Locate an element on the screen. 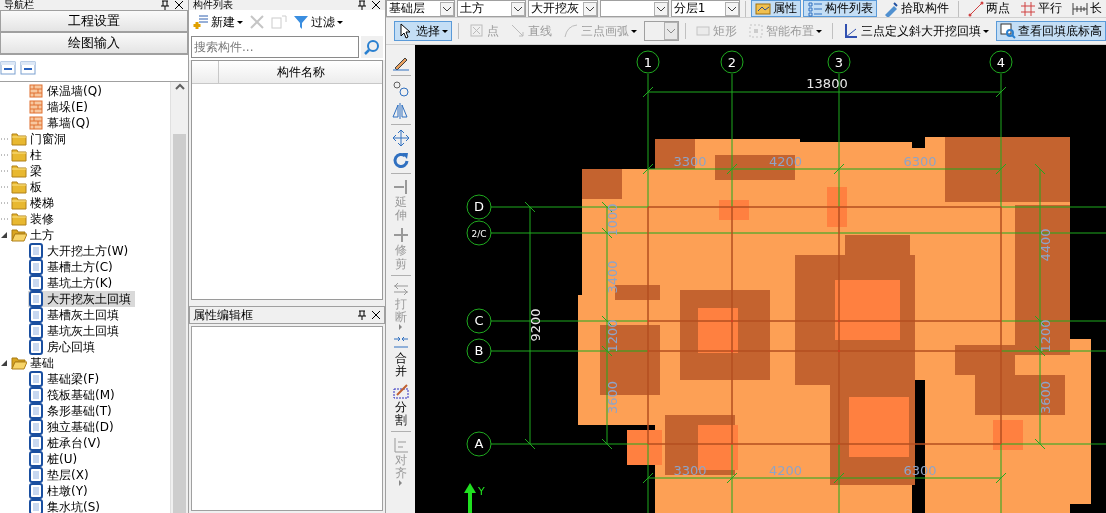 The height and width of the screenshot is (513, 1106). tree-item: 基坑灰土回填 is located at coordinates (75, 331).